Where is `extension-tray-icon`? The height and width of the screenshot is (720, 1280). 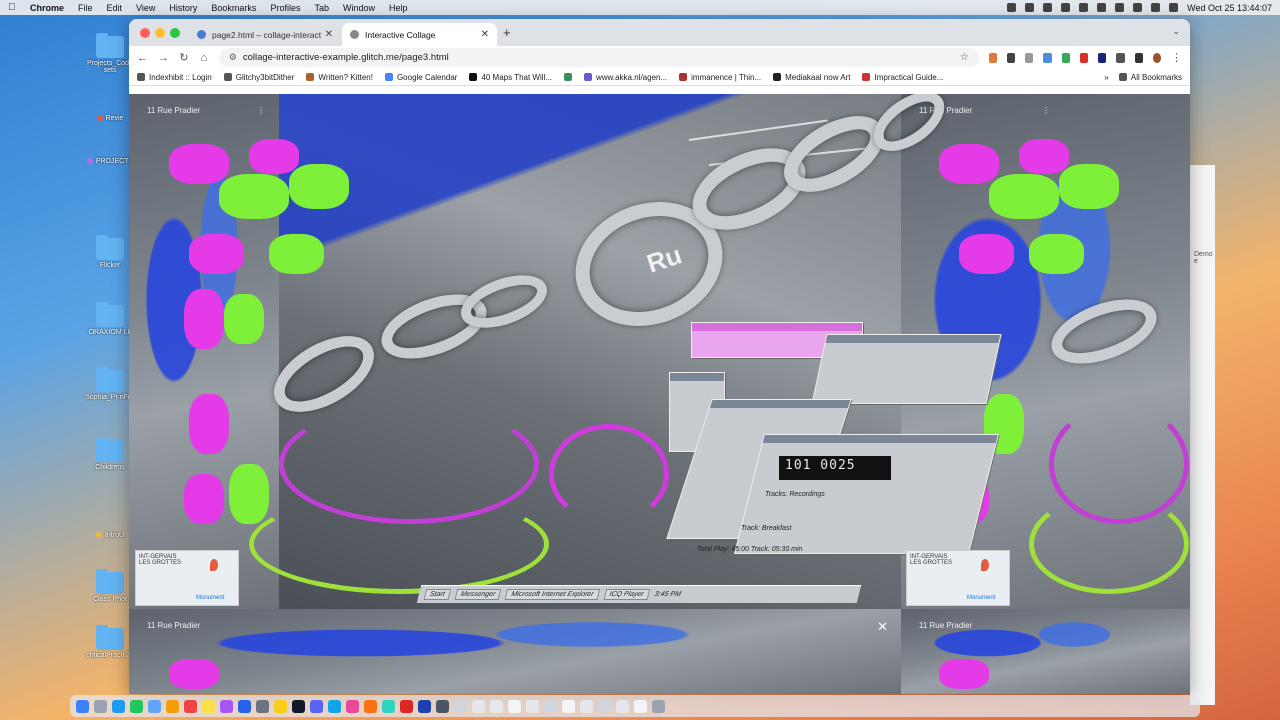
extension-tray-icon is located at coordinates (1030, 7).